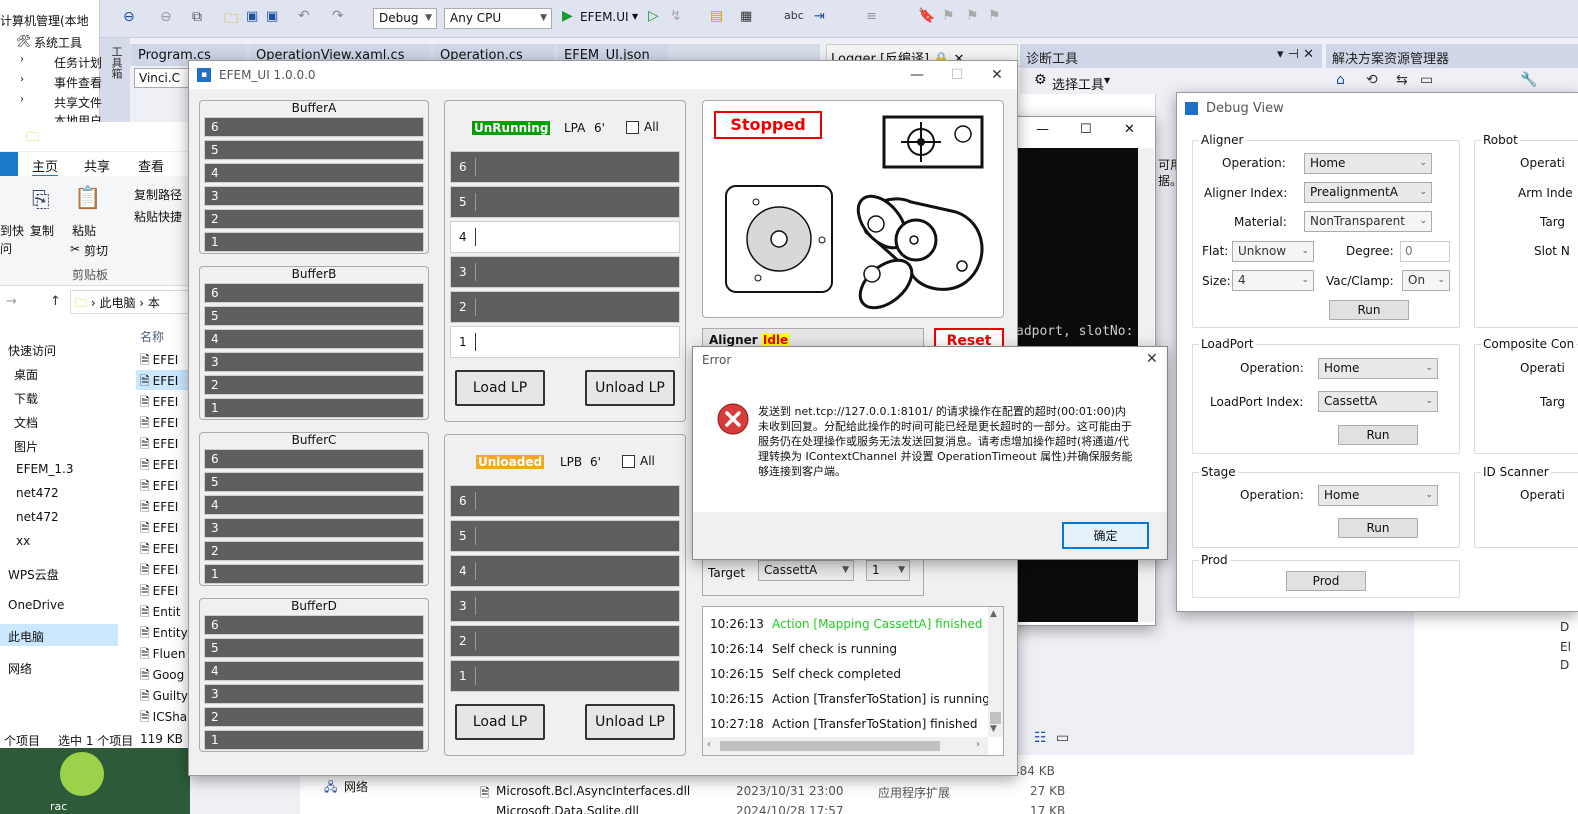 The height and width of the screenshot is (814, 1578). Describe the element at coordinates (830, 746) in the screenshot. I see `log-hscroll-thumb` at that location.